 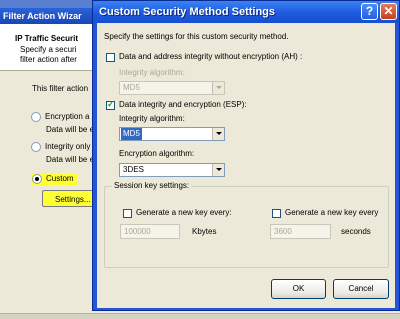 I want to click on wizard-header-description: Specify a securi filter action after, so click(x=57, y=55).